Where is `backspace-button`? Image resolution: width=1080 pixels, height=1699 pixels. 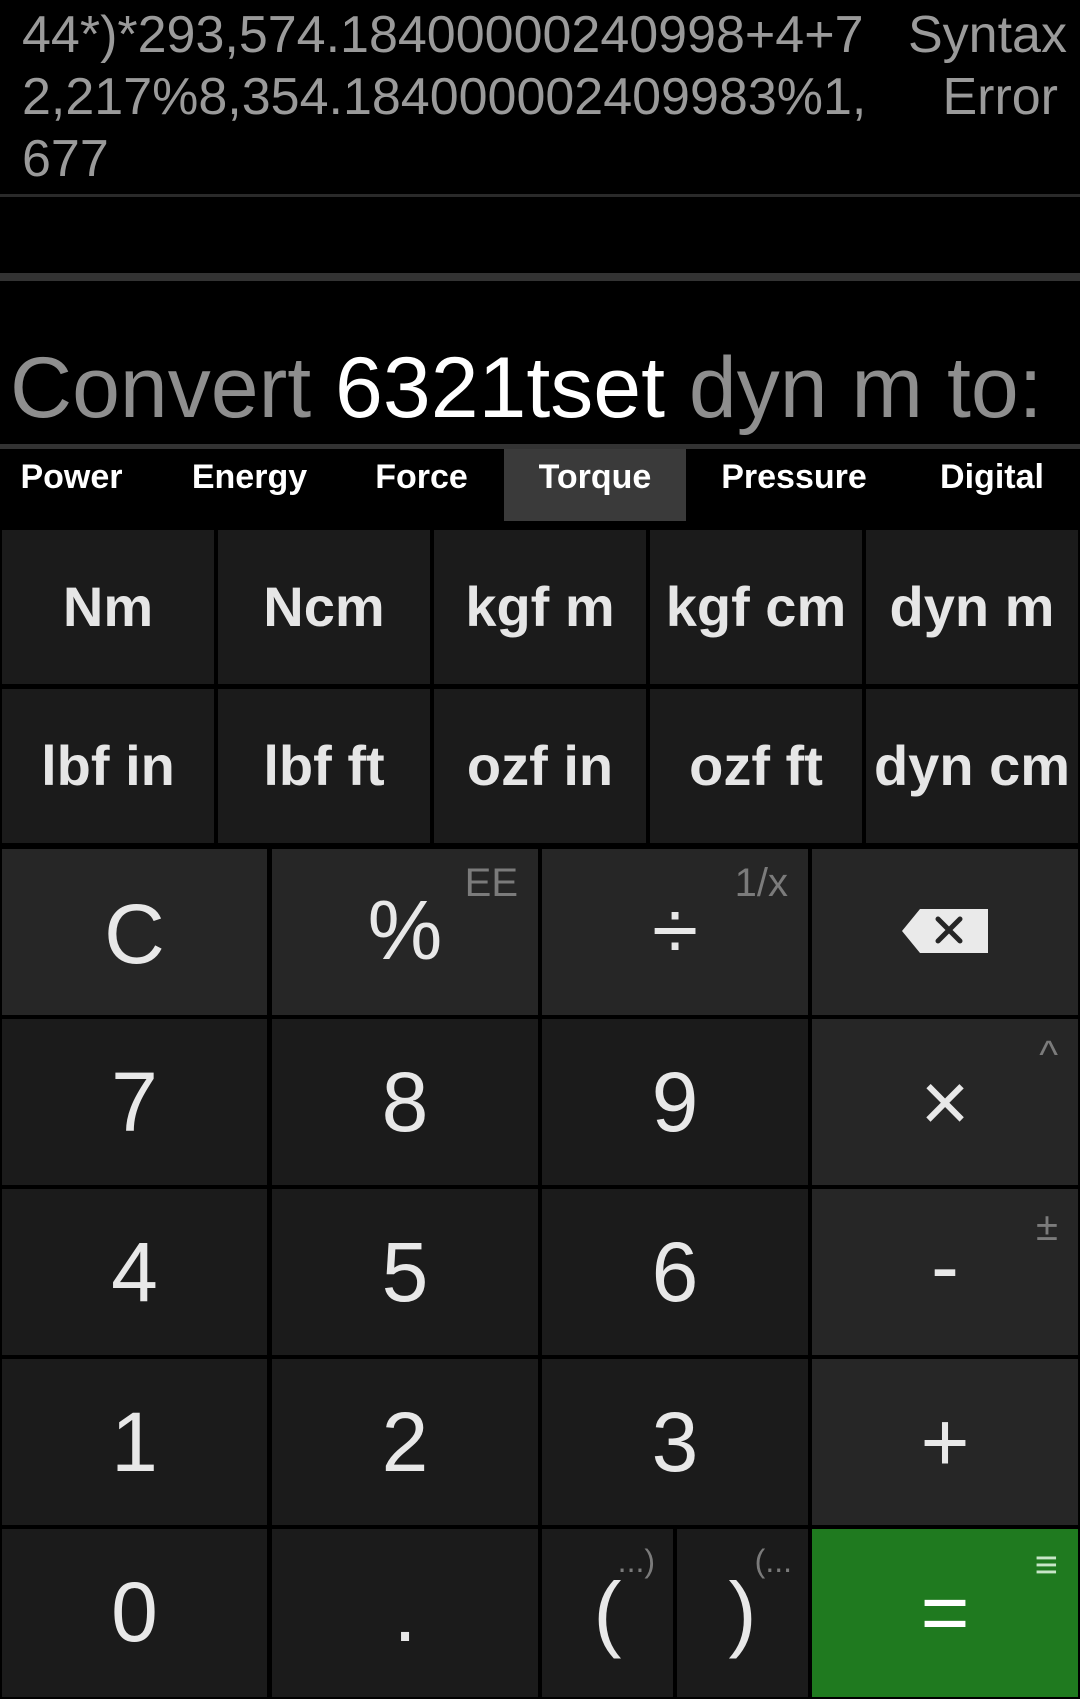 backspace-button is located at coordinates (945, 932).